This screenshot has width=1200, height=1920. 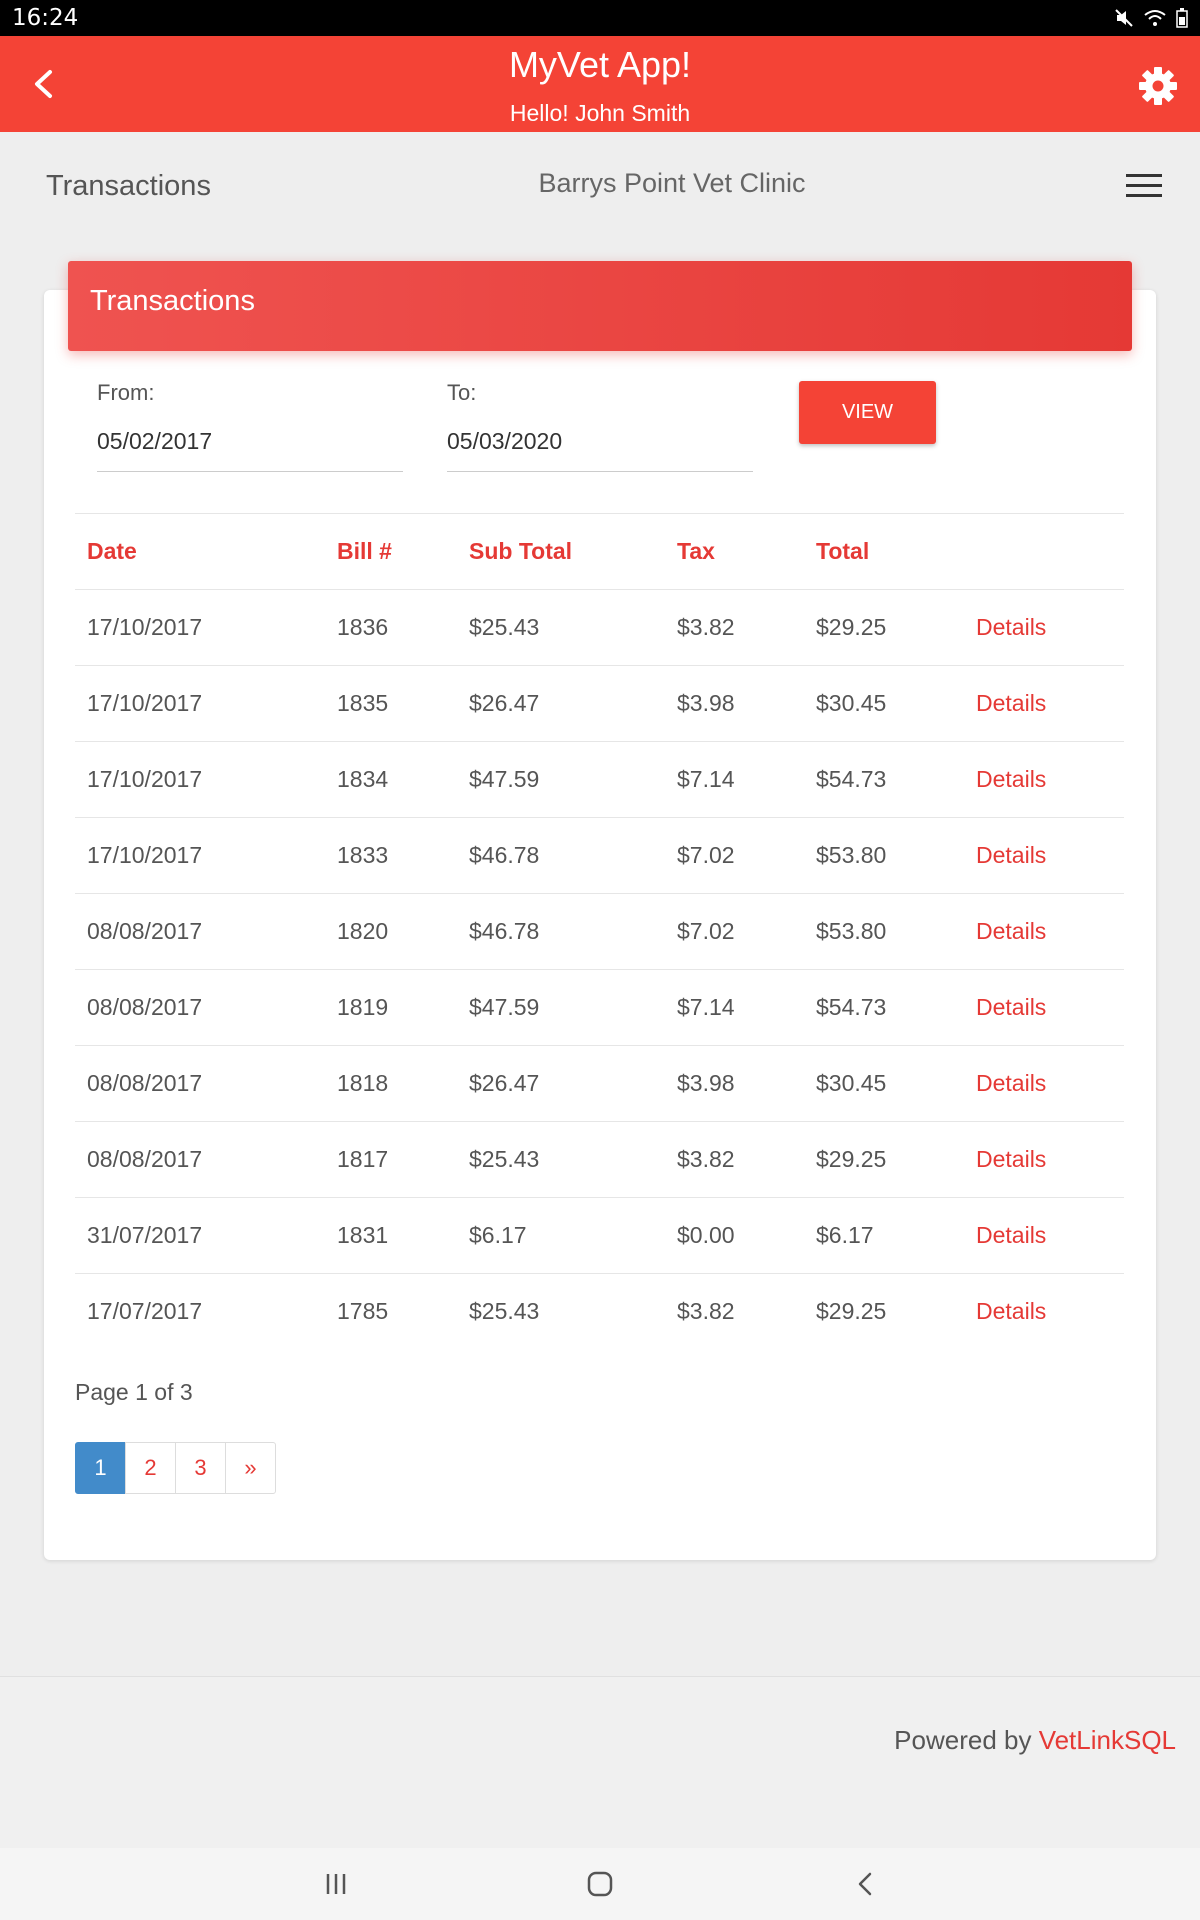 I want to click on table-header-row: Date Bill # Sub Total Tax Total, so click(x=599, y=551).